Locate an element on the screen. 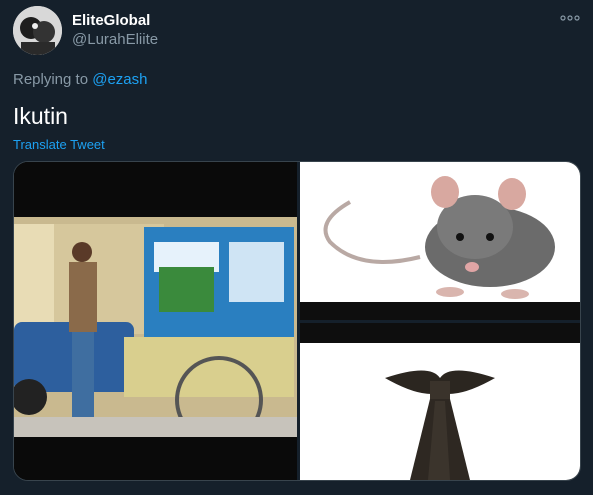  replying-prefix: Replying to is located at coordinates (53, 79).